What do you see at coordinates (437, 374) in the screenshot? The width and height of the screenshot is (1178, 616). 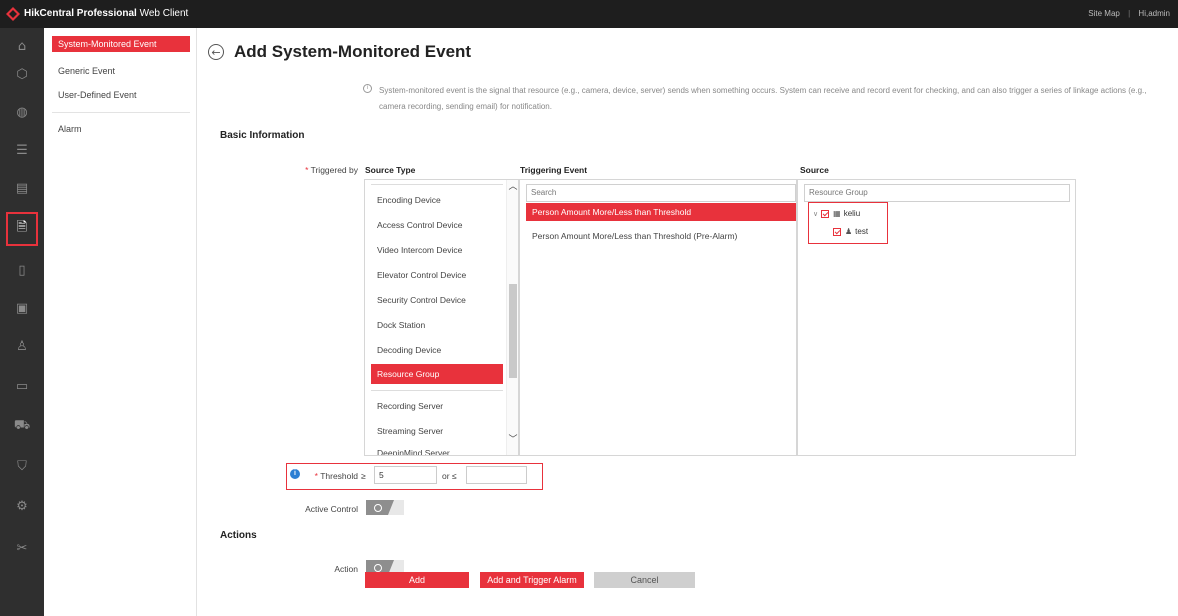 I see `source-type-item-selected: Resource Group` at bounding box center [437, 374].